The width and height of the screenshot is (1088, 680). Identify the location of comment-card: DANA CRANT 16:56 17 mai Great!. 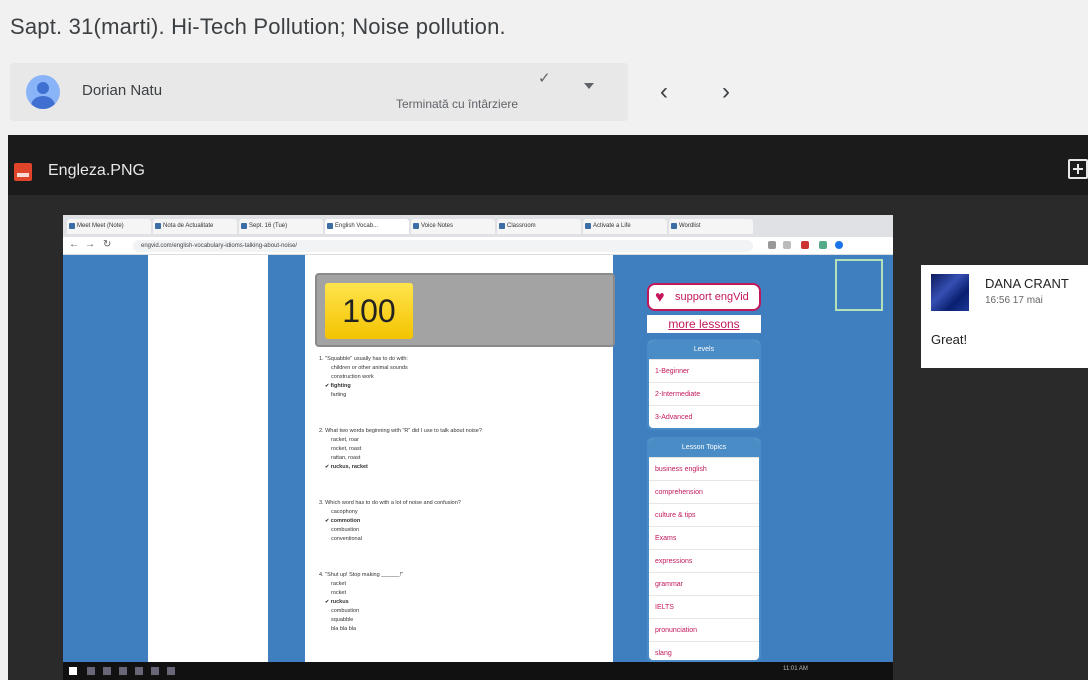
(1004, 316).